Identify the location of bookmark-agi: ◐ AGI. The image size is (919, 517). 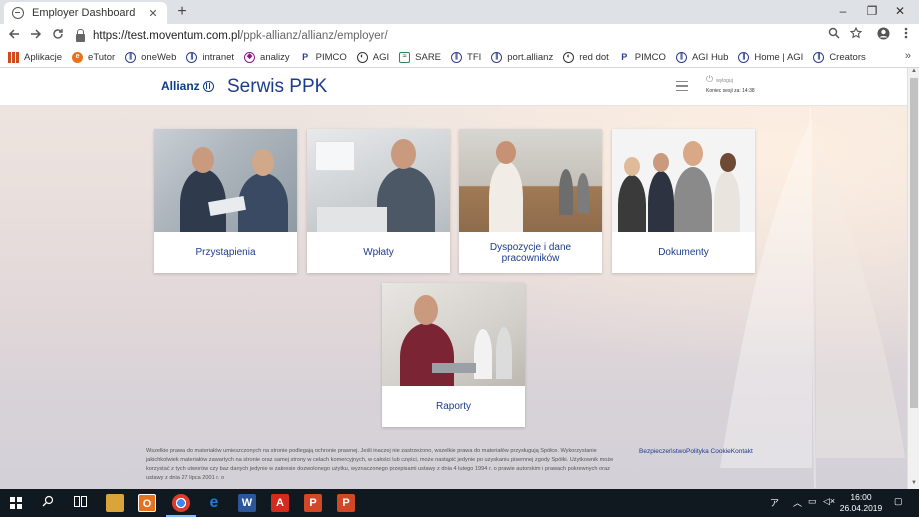
(373, 57).